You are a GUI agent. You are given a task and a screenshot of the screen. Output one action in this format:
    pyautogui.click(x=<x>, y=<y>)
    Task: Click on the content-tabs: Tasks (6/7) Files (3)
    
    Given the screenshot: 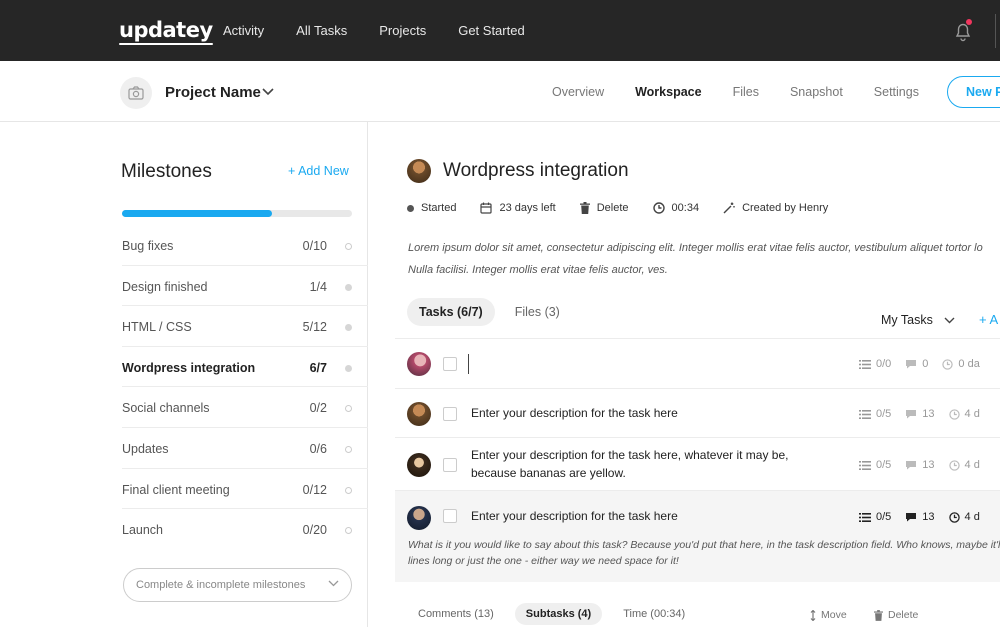 What is the action you would take?
    pyautogui.click(x=493, y=312)
    